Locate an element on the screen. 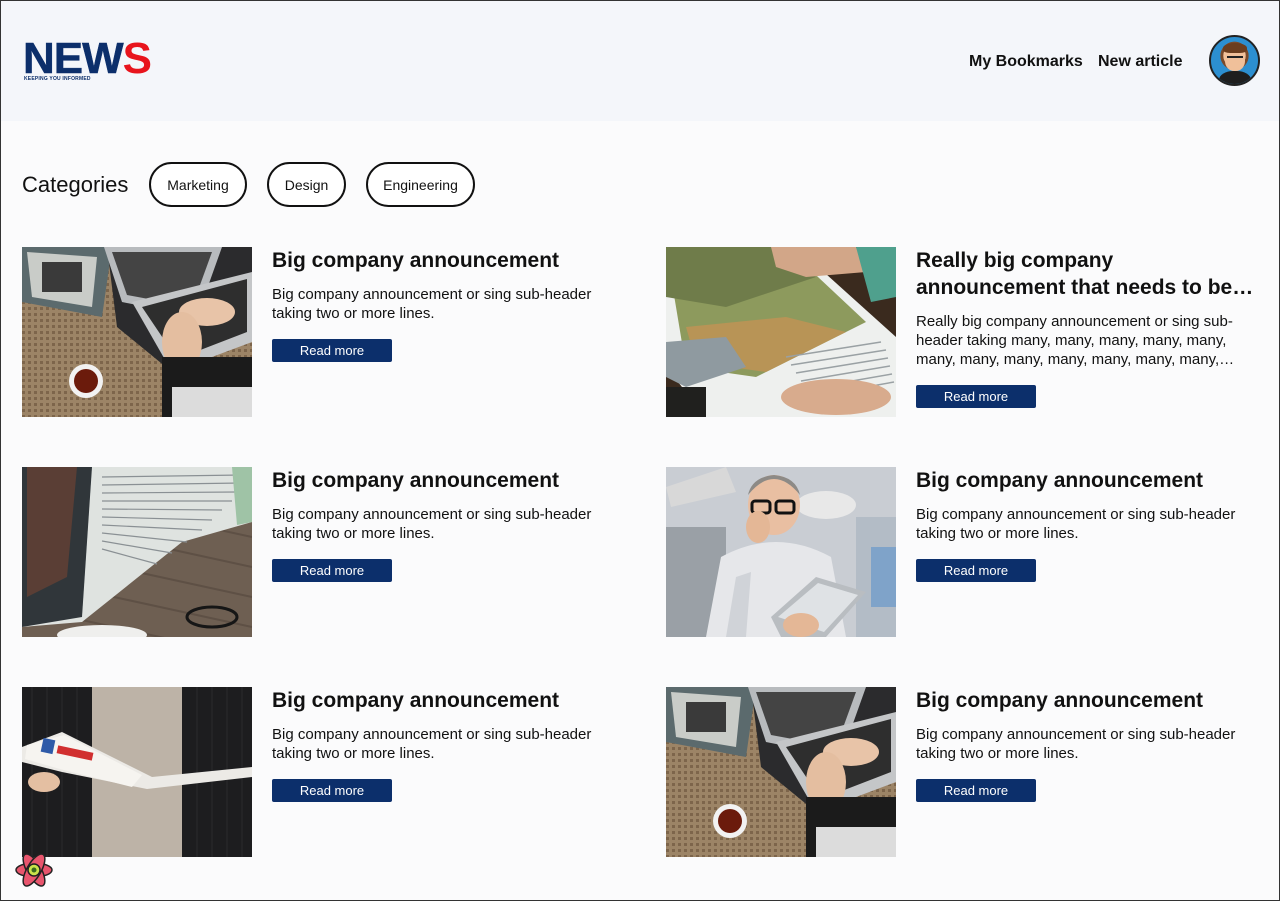 The height and width of the screenshot is (901, 1280). magazine-landscape-image is located at coordinates (781, 332).